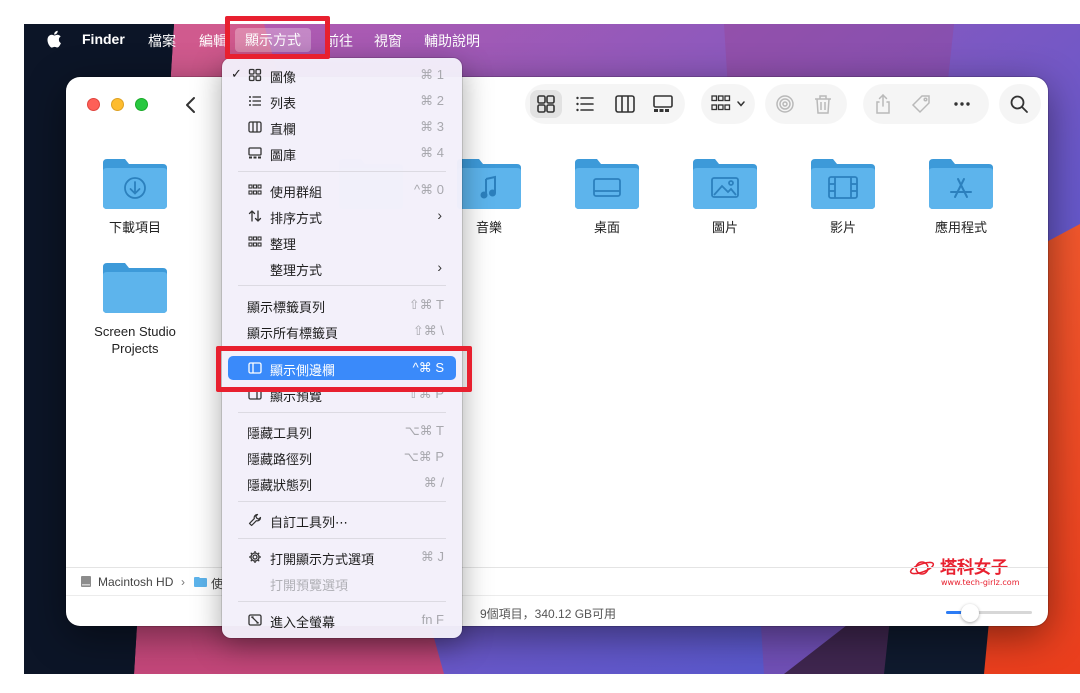 The image size is (1080, 693). What do you see at coordinates (439, 267) in the screenshot?
I see `submenu-arrow-icon: ›` at bounding box center [439, 267].